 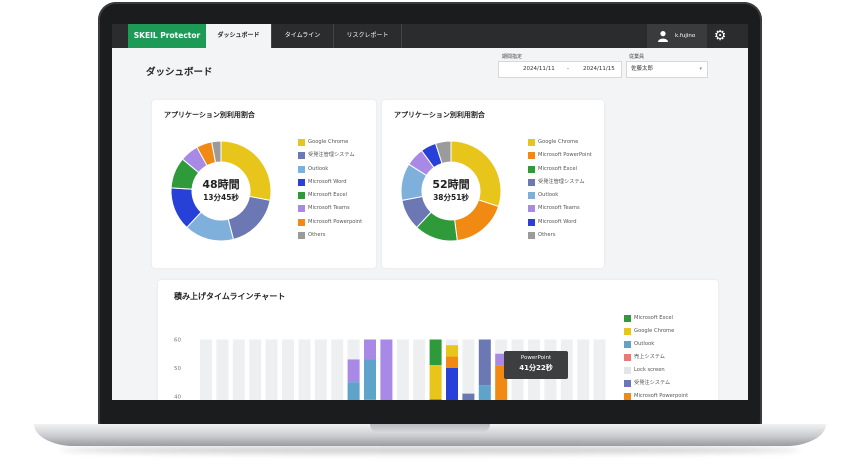 What do you see at coordinates (303, 36) in the screenshot?
I see `tab-timeline: タイムライン` at bounding box center [303, 36].